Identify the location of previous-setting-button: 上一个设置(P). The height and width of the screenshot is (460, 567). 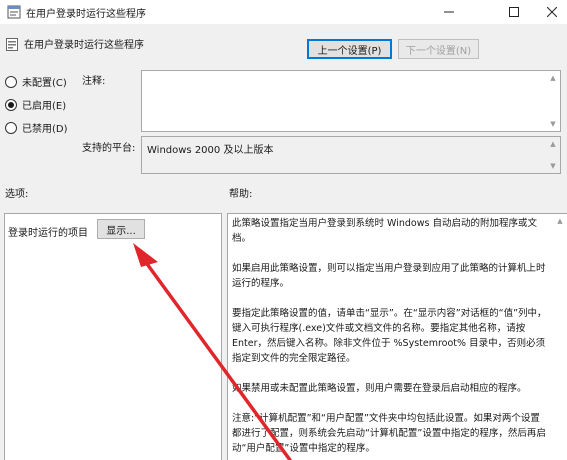
(349, 49).